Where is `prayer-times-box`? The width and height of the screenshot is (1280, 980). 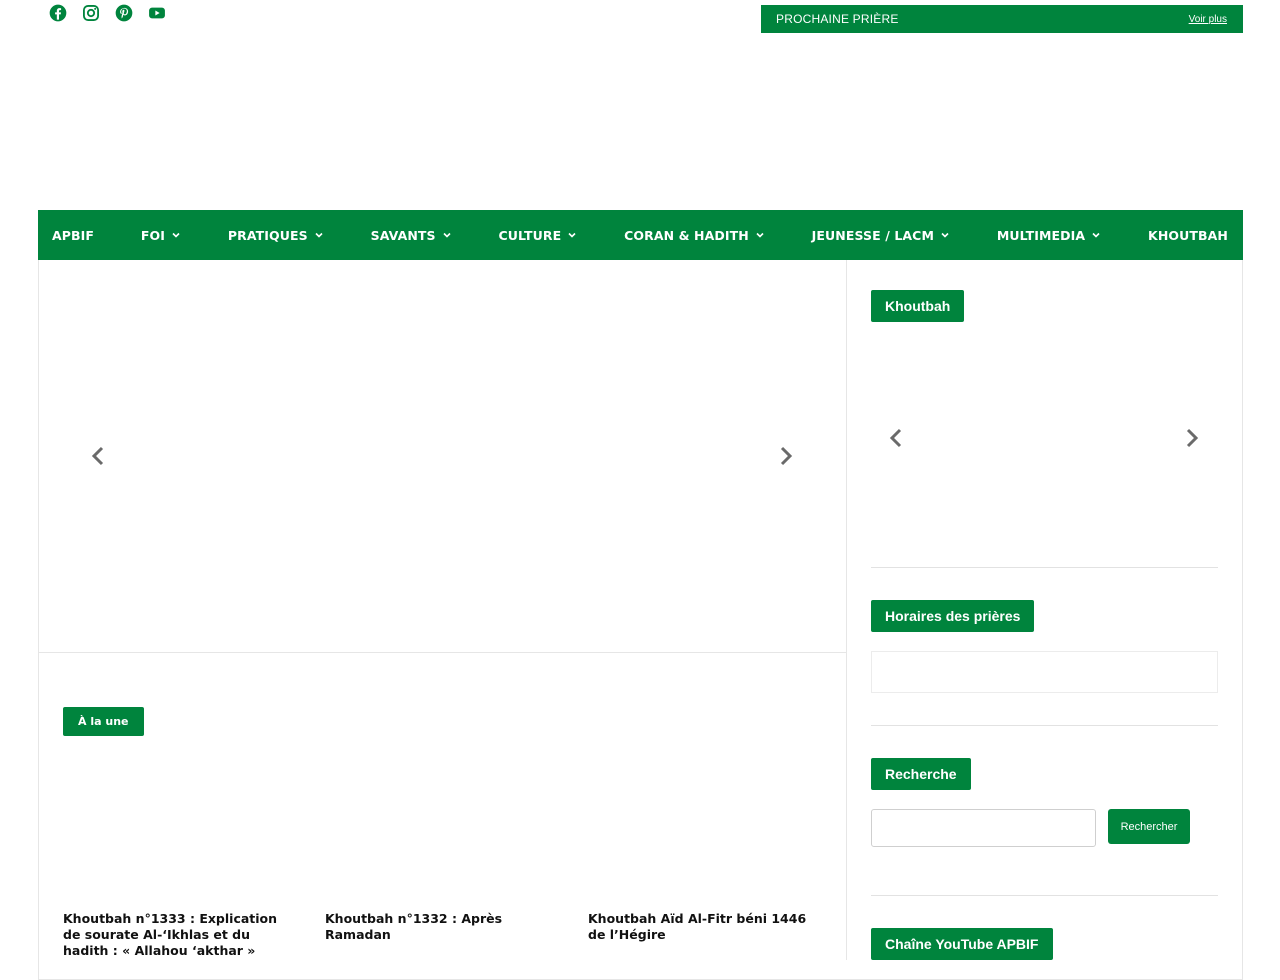 prayer-times-box is located at coordinates (1044, 672).